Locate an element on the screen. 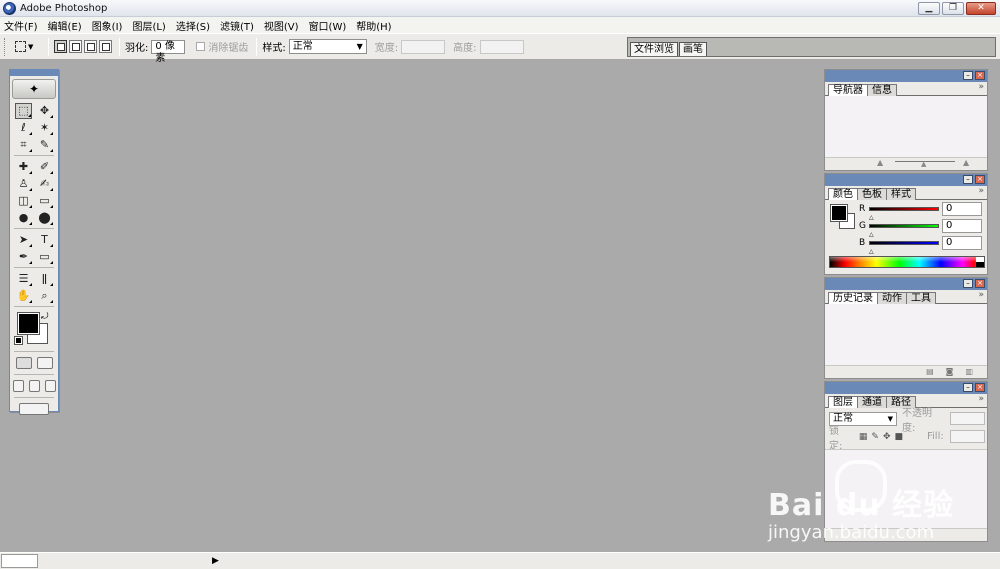 This screenshot has height=569, width=1000. brushes-tab: 画笔 is located at coordinates (693, 49).